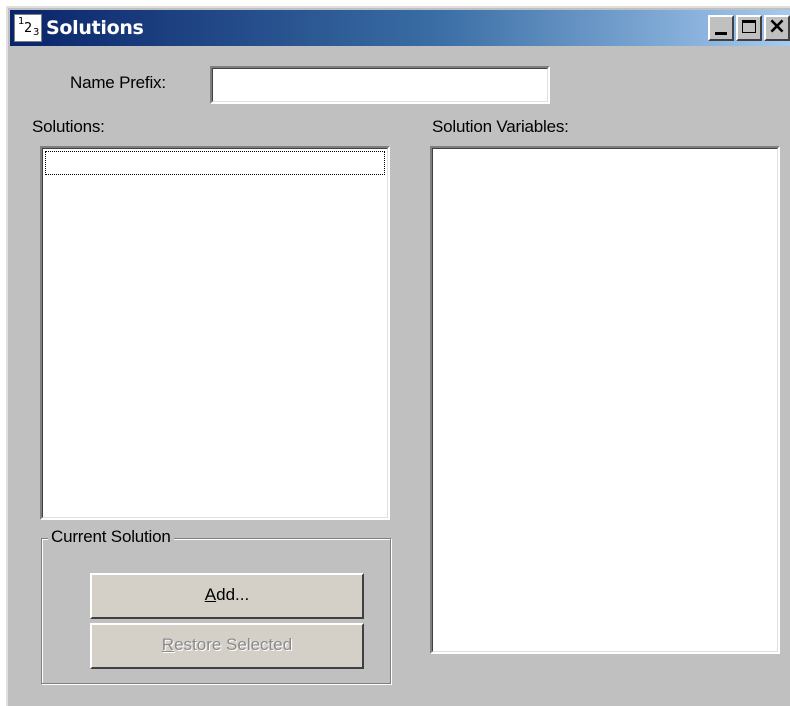 This screenshot has width=790, height=706. I want to click on caption-buttons: ×, so click(748, 27).